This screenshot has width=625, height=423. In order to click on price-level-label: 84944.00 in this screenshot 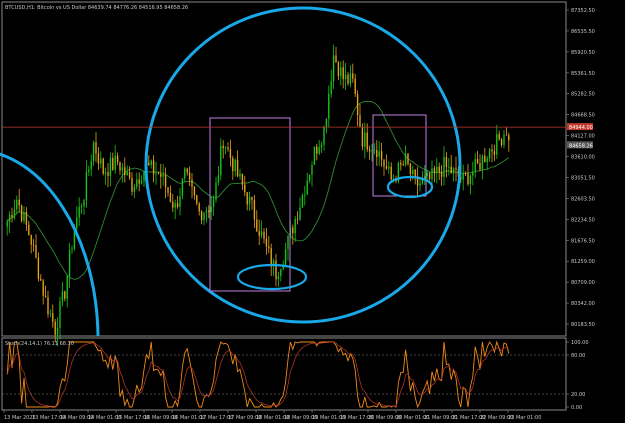, I will do `click(581, 128)`.